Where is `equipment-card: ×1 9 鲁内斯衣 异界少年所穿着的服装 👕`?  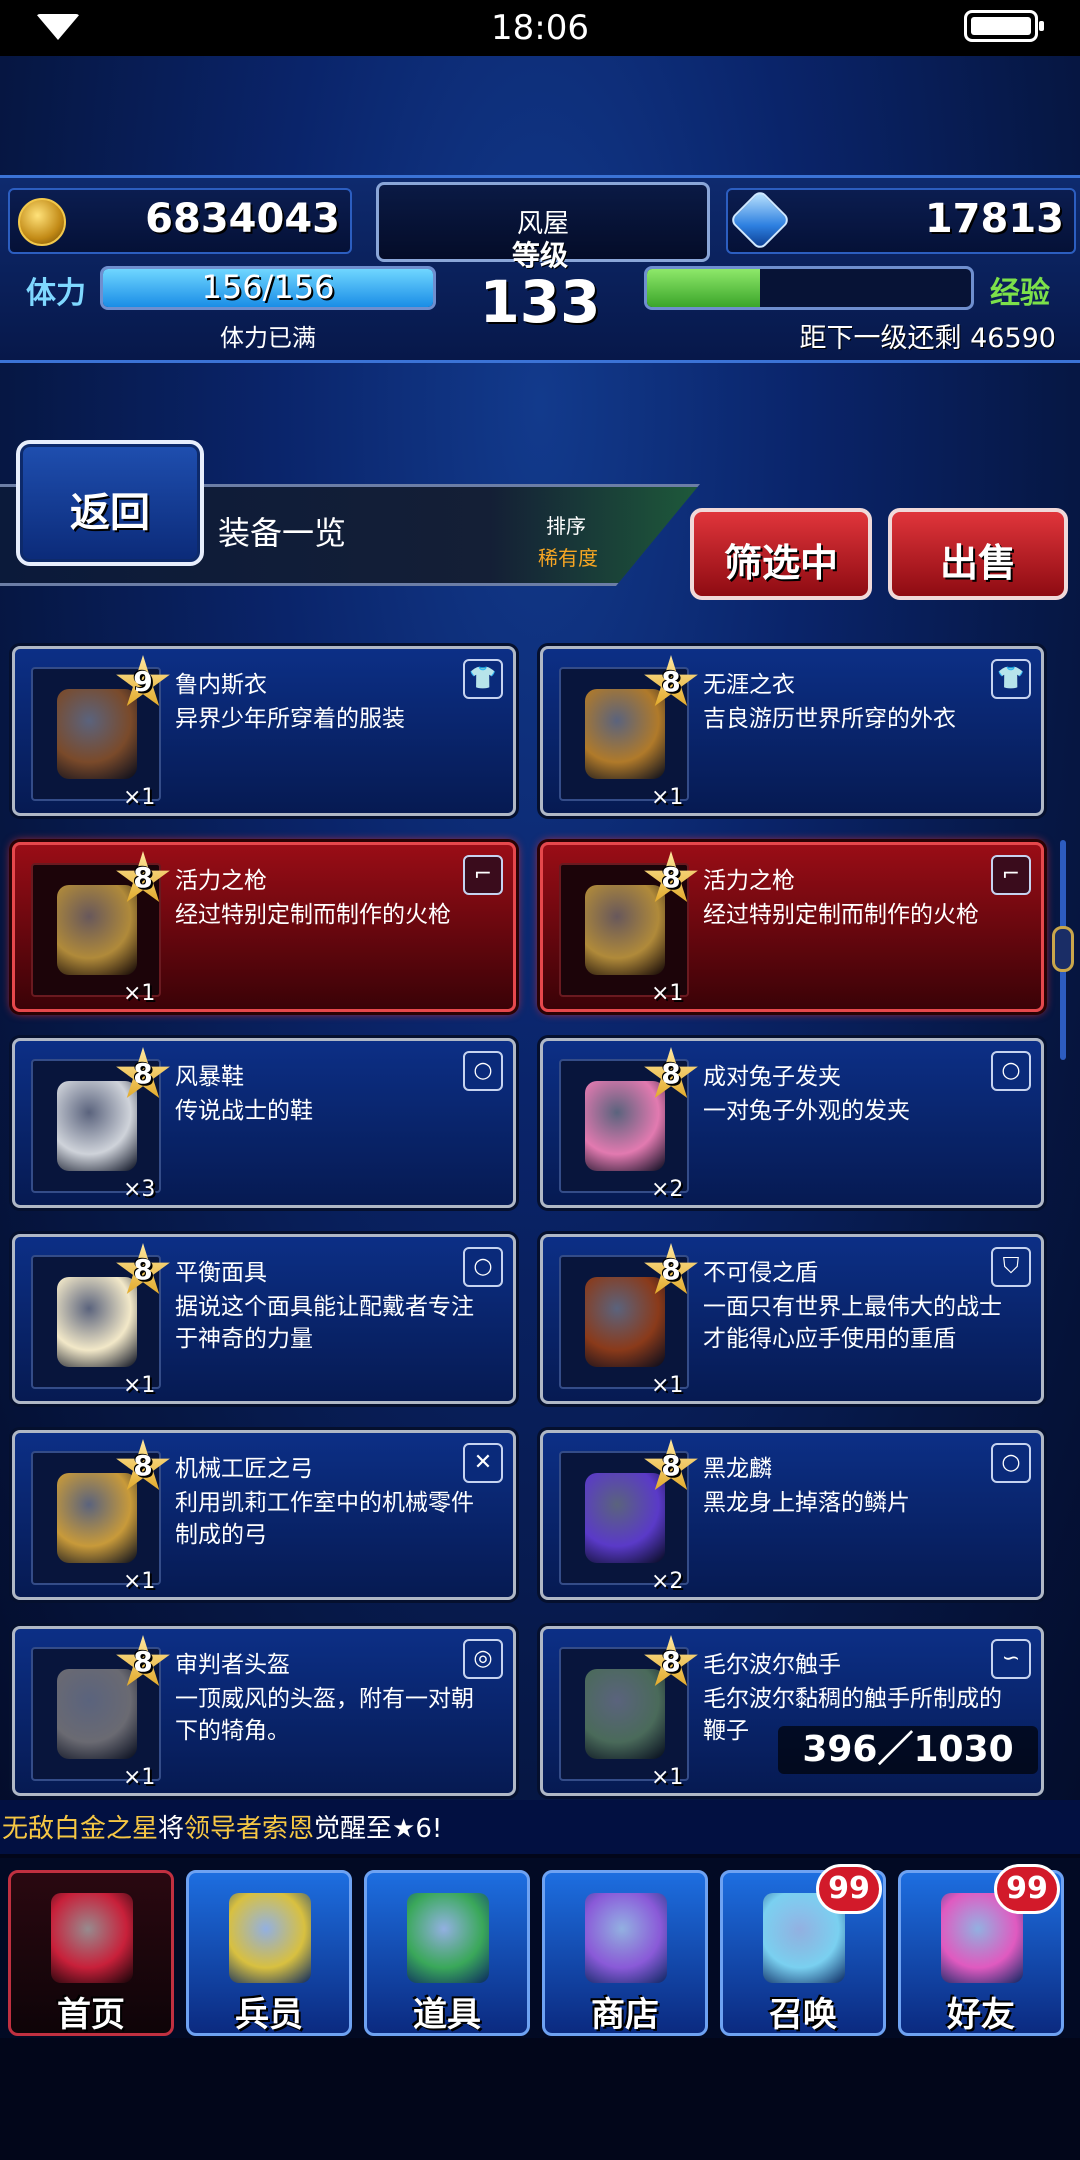 equipment-card: ×1 9 鲁内斯衣 异界少年所穿着的服装 👕 is located at coordinates (264, 731).